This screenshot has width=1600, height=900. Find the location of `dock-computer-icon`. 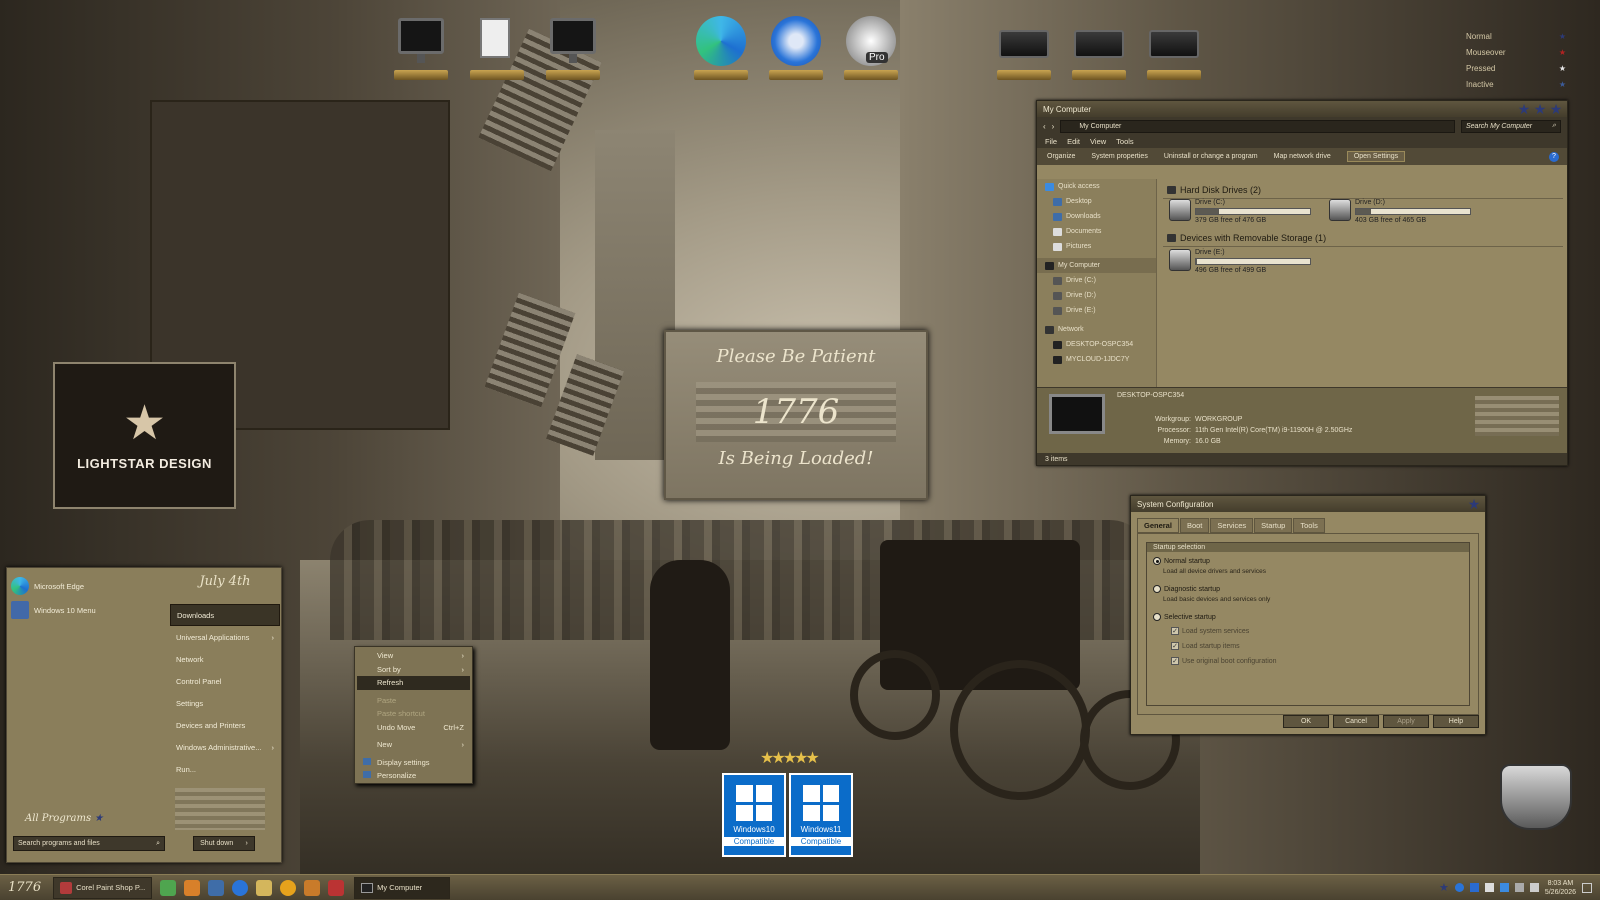

dock-computer-icon is located at coordinates (421, 47).